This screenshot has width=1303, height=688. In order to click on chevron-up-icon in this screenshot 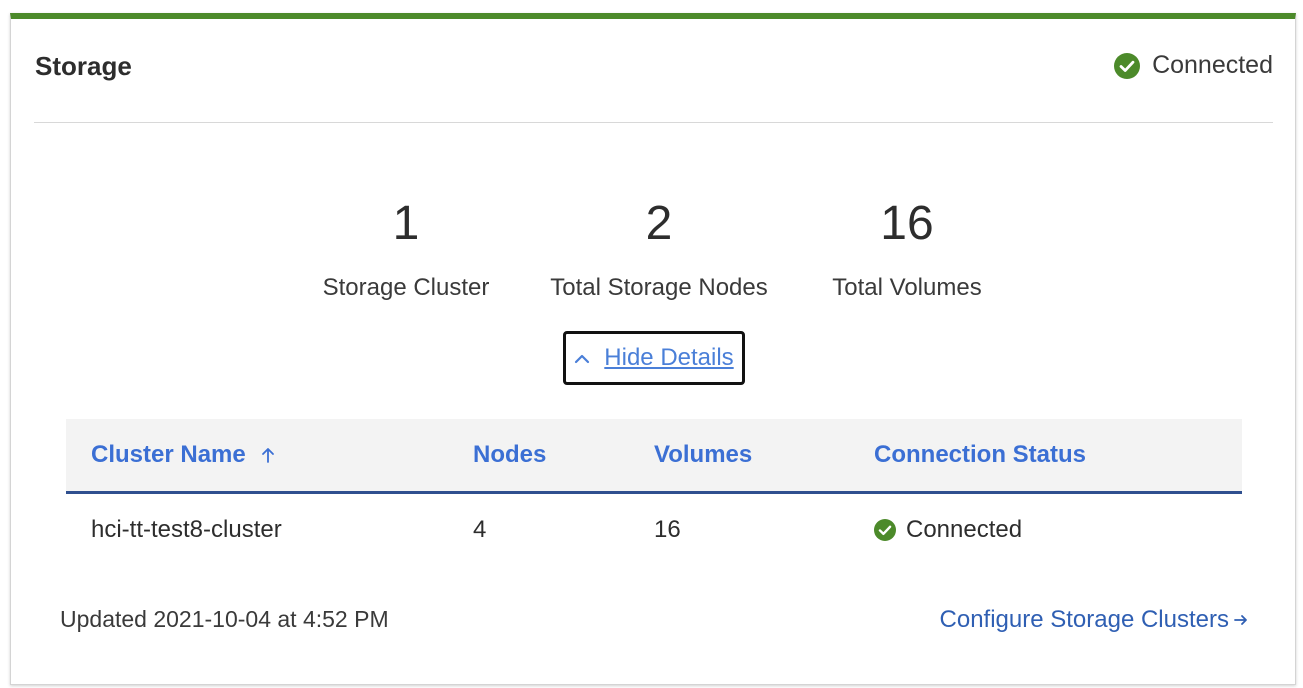, I will do `click(582, 359)`.